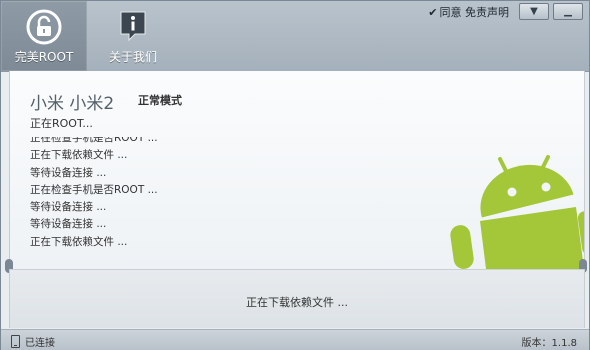  What do you see at coordinates (551, 11) in the screenshot?
I see `window-controls: ▼ ▁` at bounding box center [551, 11].